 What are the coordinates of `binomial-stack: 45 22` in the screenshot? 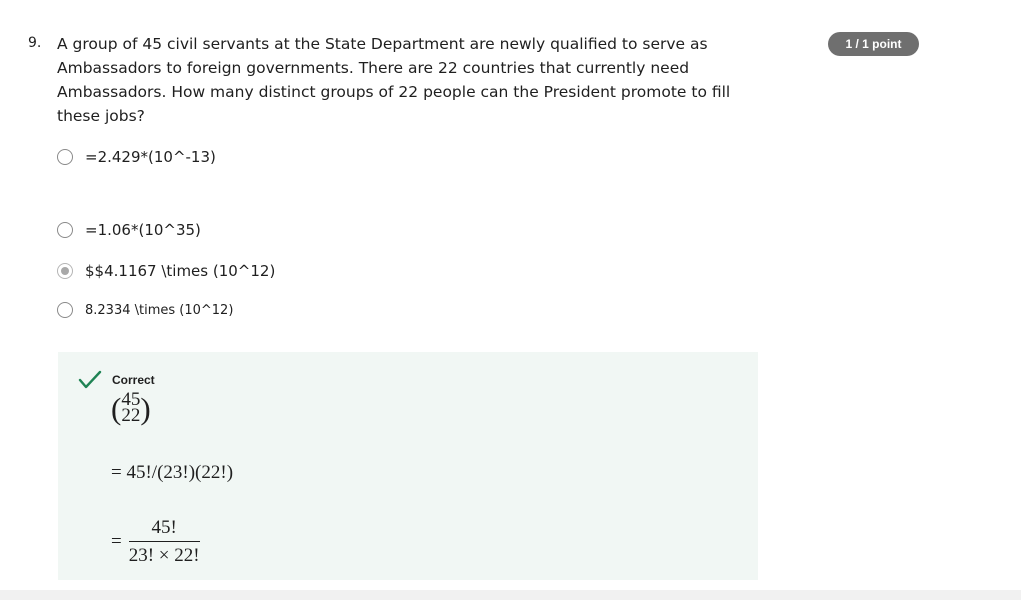 It's located at (131, 408).